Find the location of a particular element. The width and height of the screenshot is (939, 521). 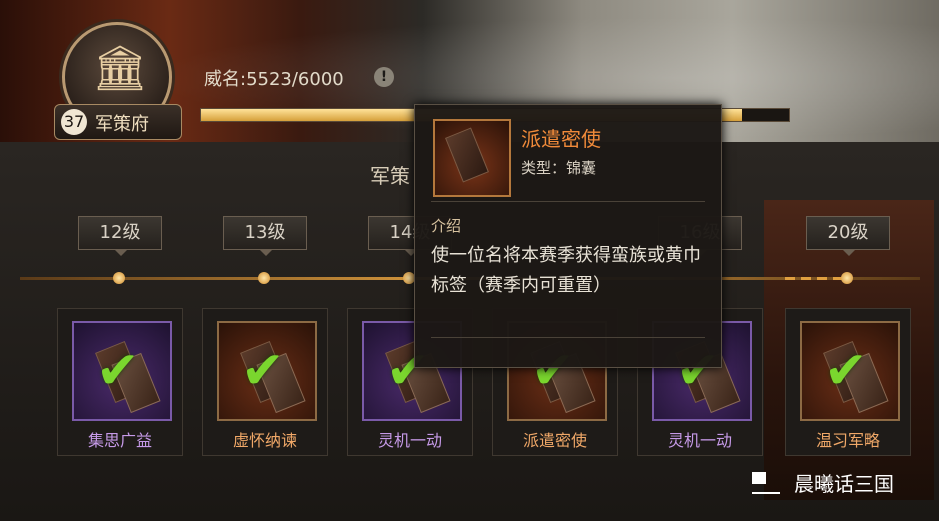

strategy-card: ✔ 集思广益 is located at coordinates (120, 382).